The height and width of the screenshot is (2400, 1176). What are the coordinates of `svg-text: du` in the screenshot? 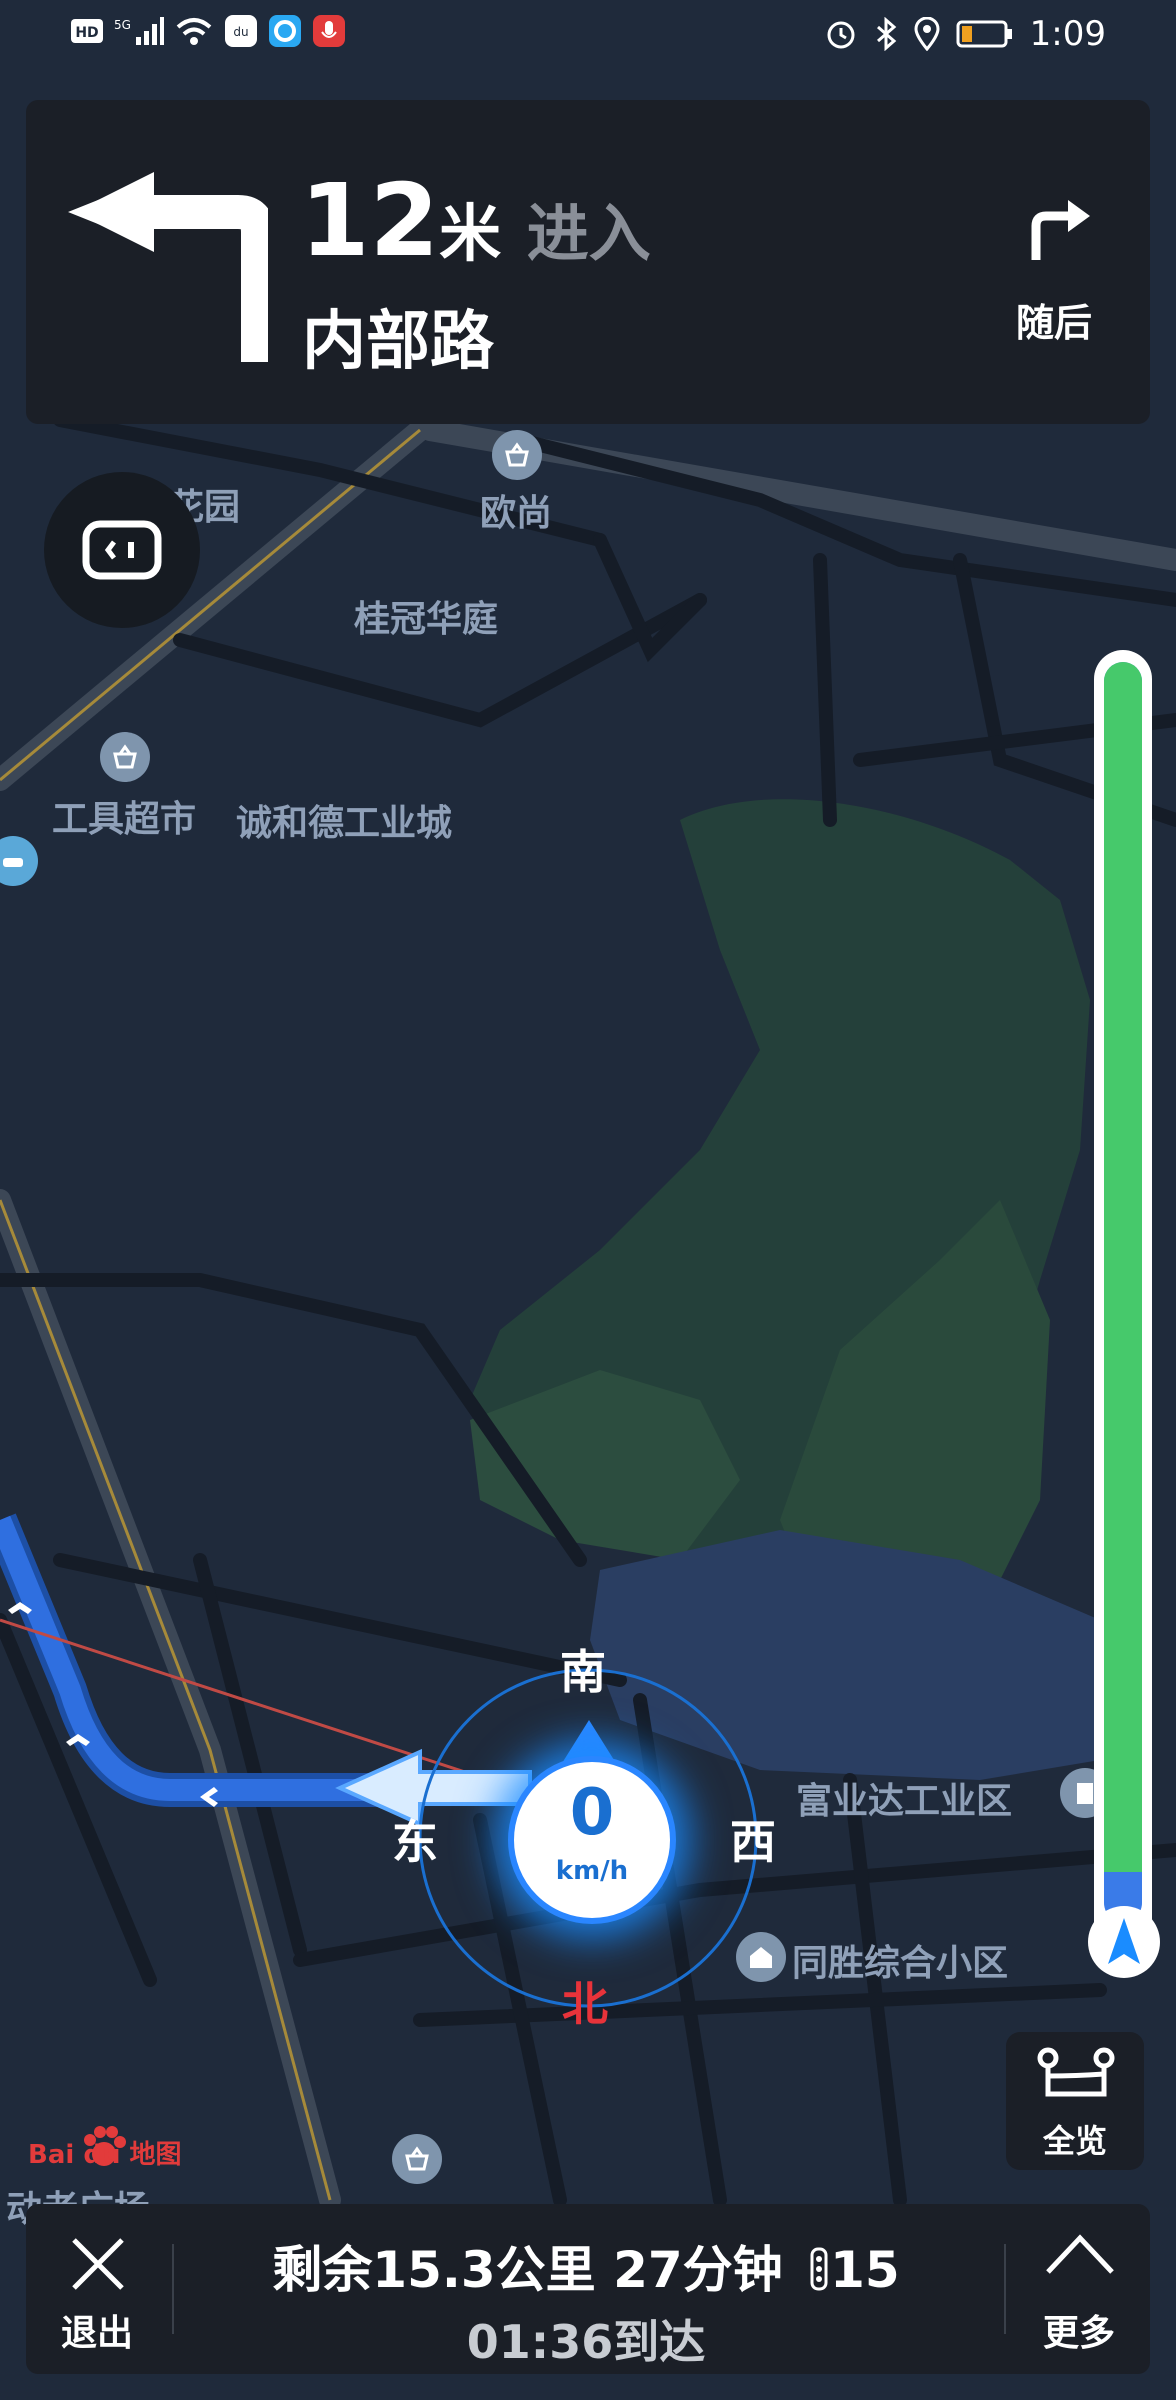 It's located at (240, 32).